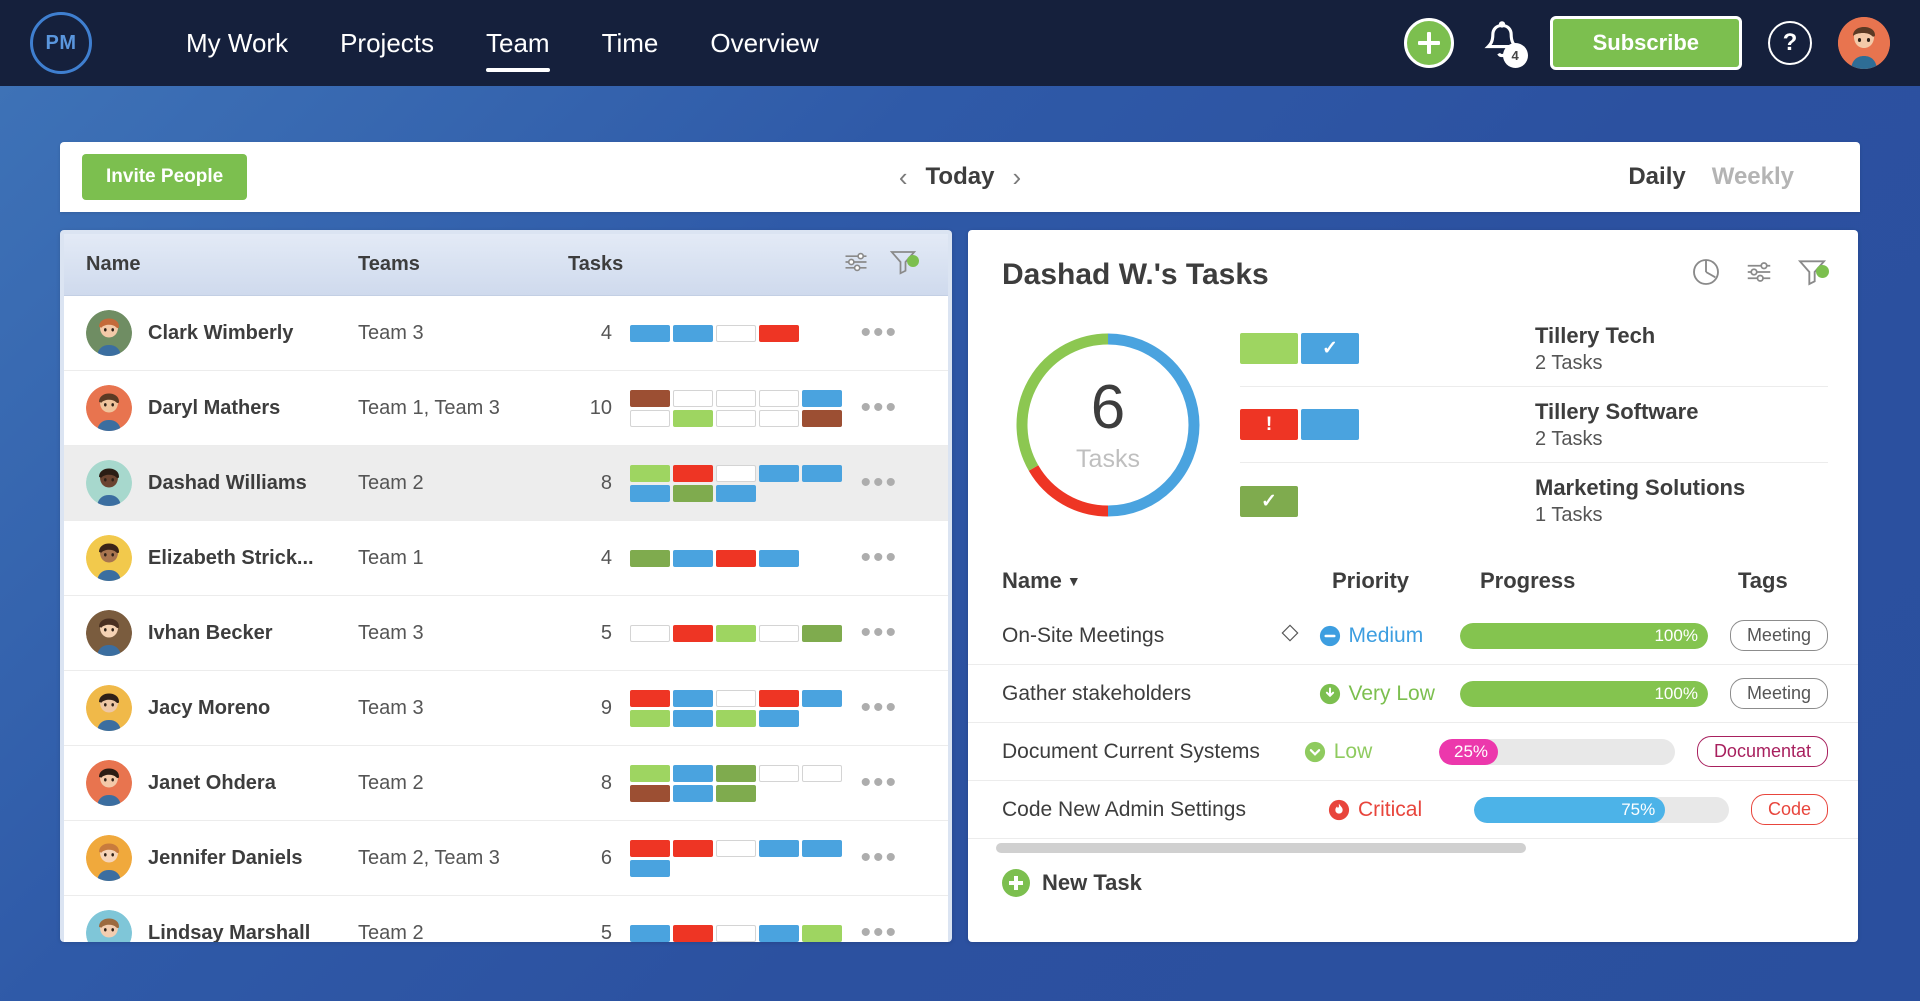 The image size is (1920, 1001). I want to click on task-name: Gather stakeholders, so click(1141, 694).